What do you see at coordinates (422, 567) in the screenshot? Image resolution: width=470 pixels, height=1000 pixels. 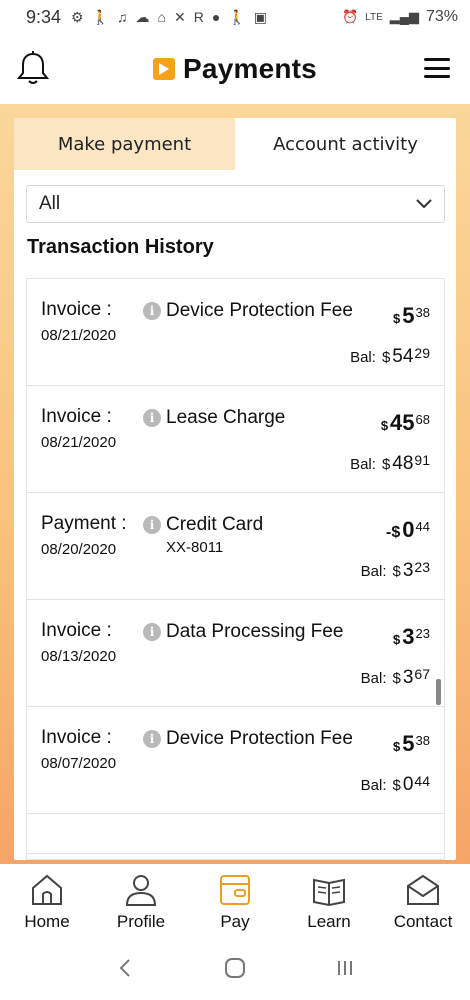 I see `balance-cents: 23` at bounding box center [422, 567].